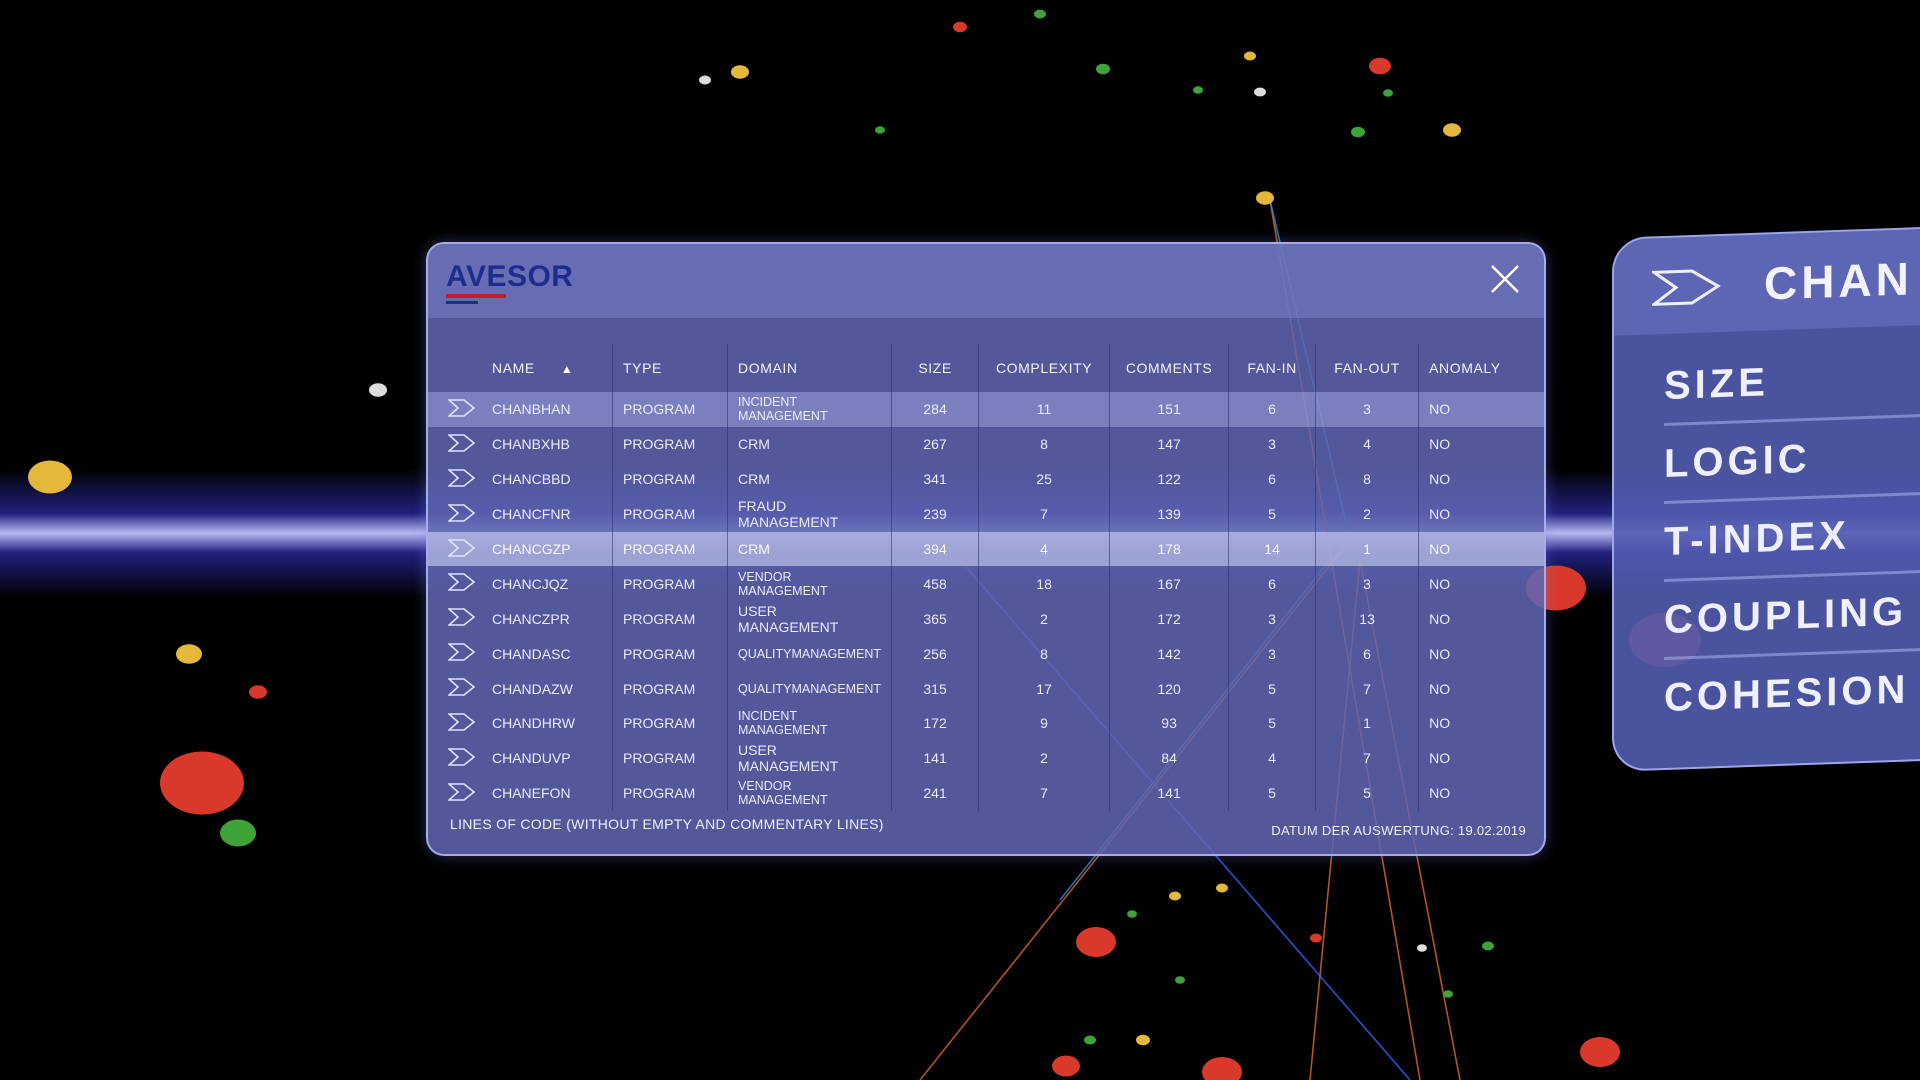 The height and width of the screenshot is (1080, 1920). Describe the element at coordinates (1367, 514) in the screenshot. I see `cell-fan-out: 2` at that location.